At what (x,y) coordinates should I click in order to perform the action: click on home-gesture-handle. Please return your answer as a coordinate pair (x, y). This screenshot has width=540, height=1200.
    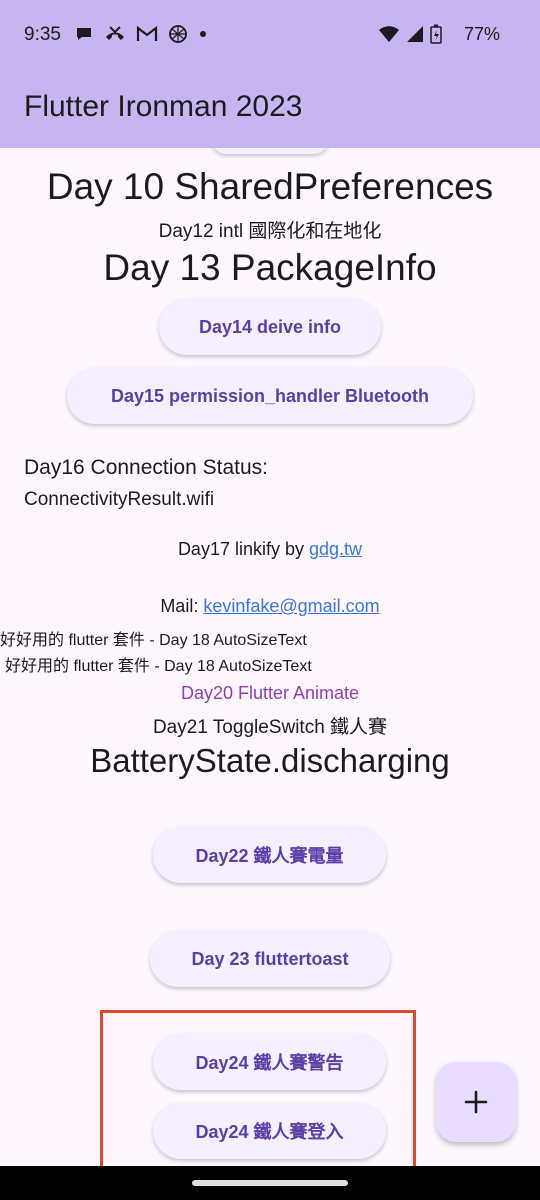
    Looking at the image, I should click on (270, 1183).